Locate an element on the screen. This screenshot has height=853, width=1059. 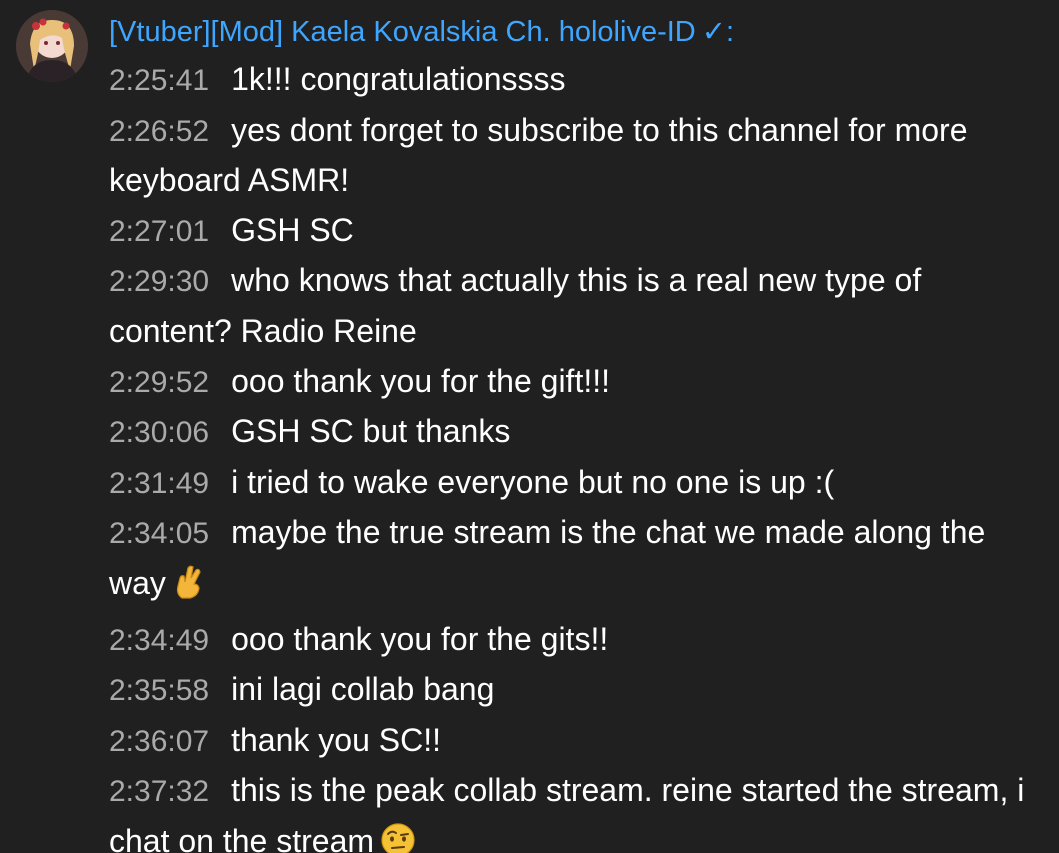
chat-message: 2:29:52 ooo thank you for the gift!!! is located at coordinates (576, 382).